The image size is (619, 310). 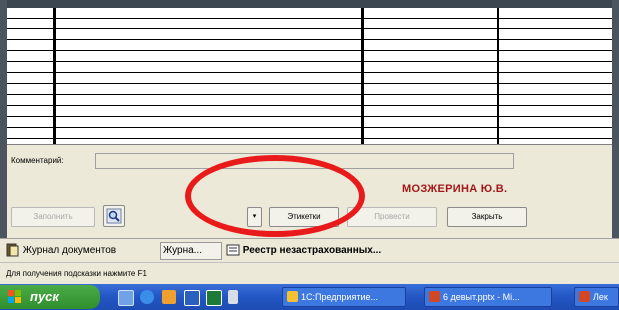 What do you see at coordinates (233, 250) in the screenshot?
I see `register-icon` at bounding box center [233, 250].